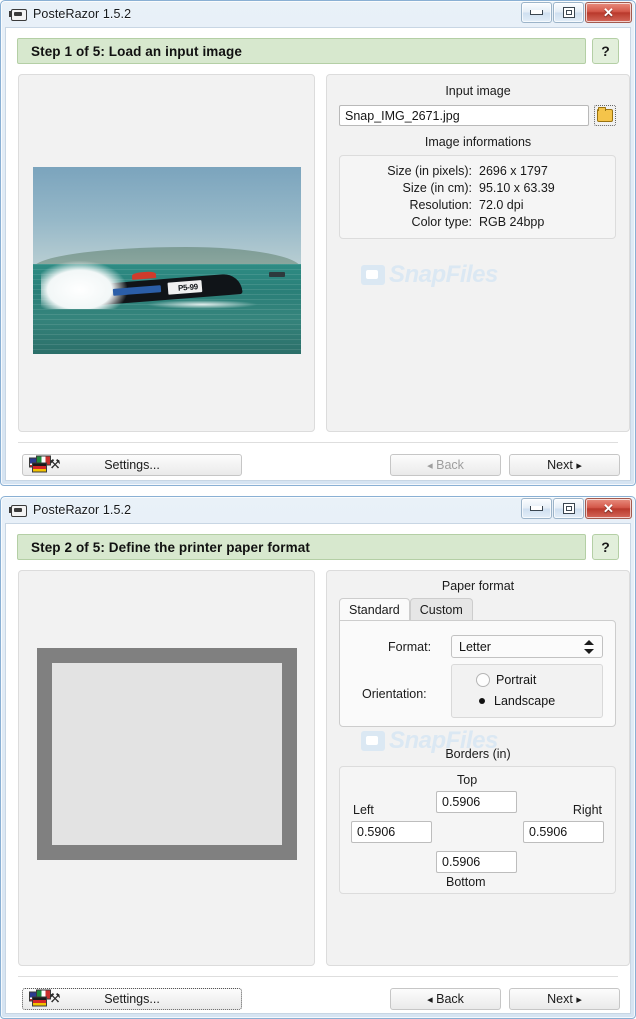 The width and height of the screenshot is (636, 1019). Describe the element at coordinates (464, 115) in the screenshot. I see `input-image-path-field: Snap_IMG_2671.jpg` at that location.